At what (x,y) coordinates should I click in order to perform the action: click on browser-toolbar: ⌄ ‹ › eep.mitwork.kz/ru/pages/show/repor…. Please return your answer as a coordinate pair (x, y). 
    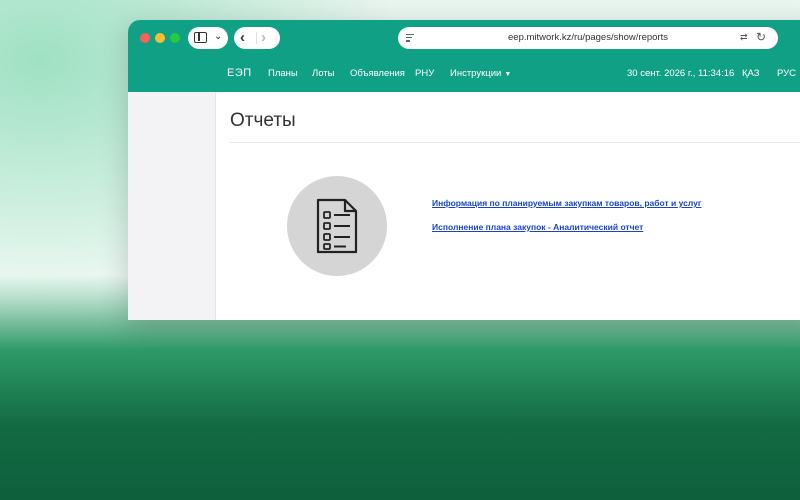
    Looking at the image, I should click on (464, 38).